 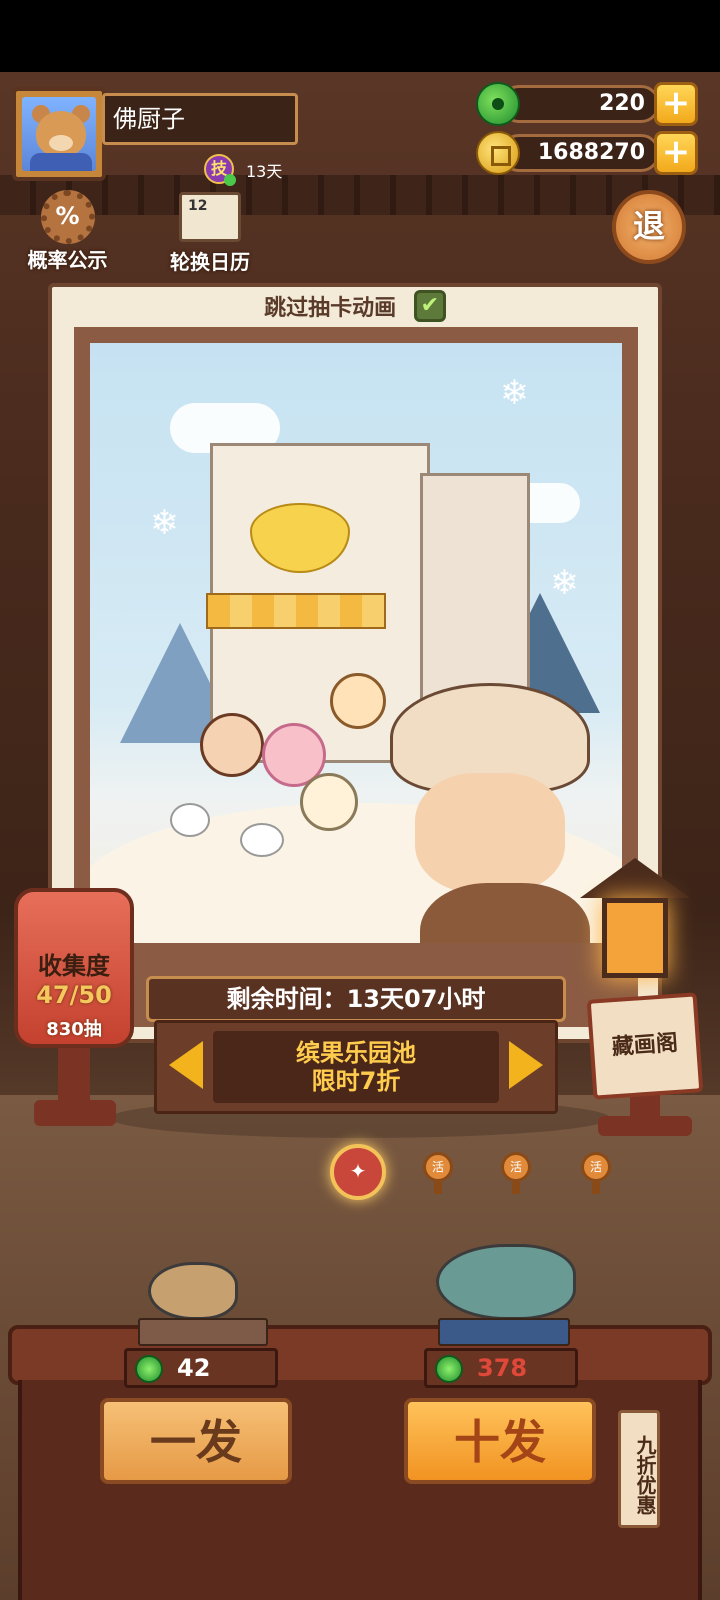 What do you see at coordinates (429, 306) in the screenshot?
I see `check-icon: ✔` at bounding box center [429, 306].